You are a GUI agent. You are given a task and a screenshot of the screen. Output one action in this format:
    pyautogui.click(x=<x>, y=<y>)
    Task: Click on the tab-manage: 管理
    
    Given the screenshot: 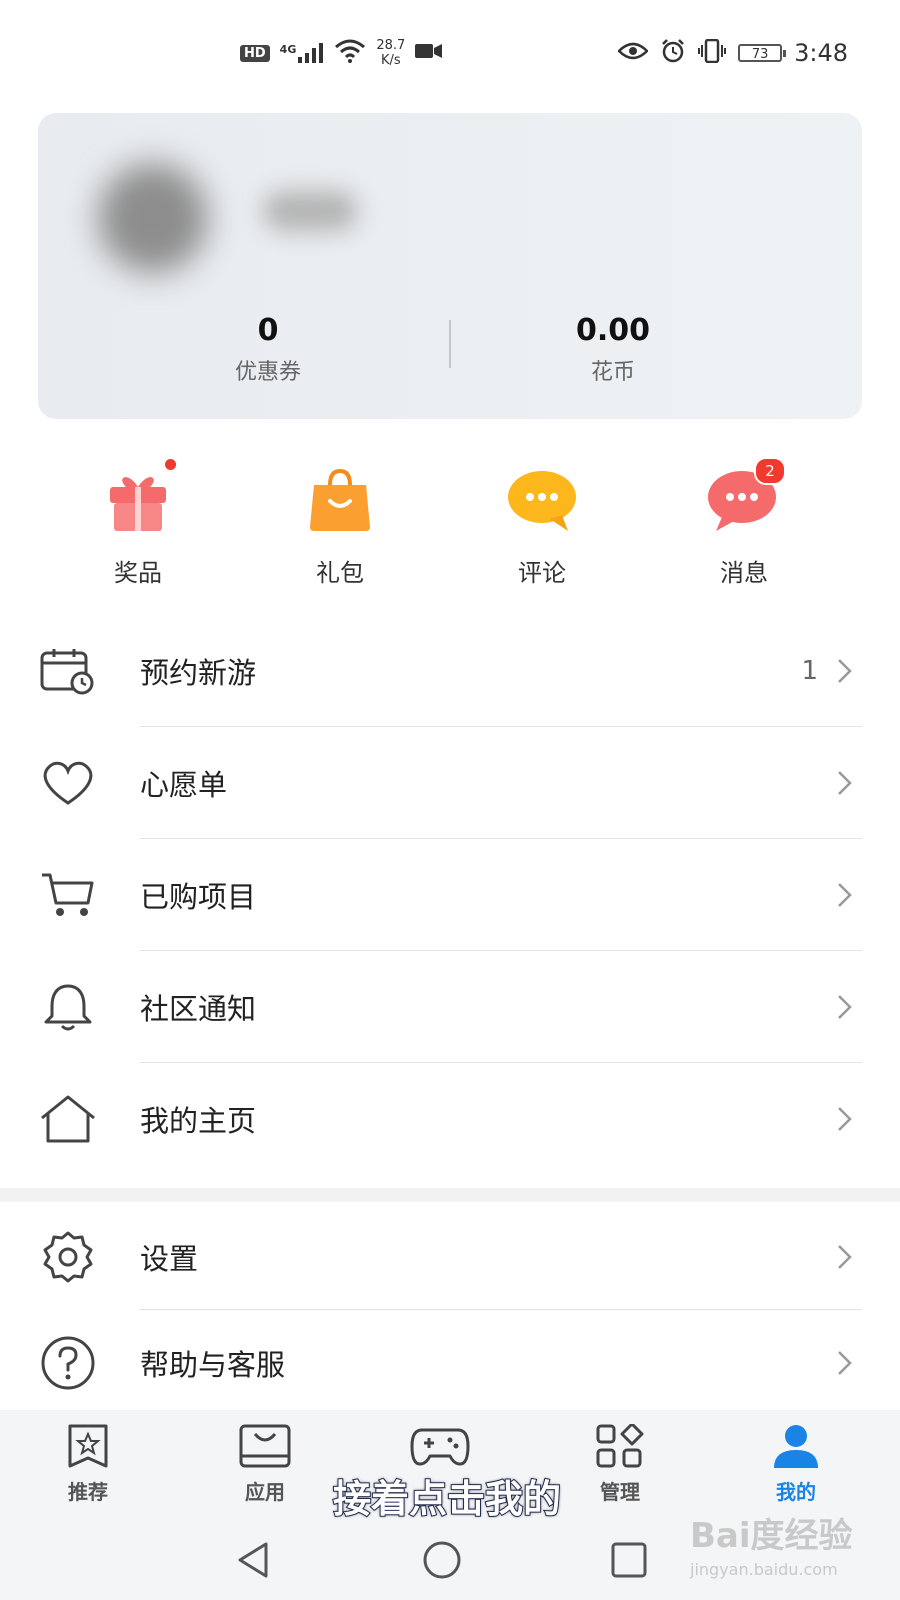 What is the action you would take?
    pyautogui.click(x=620, y=1463)
    